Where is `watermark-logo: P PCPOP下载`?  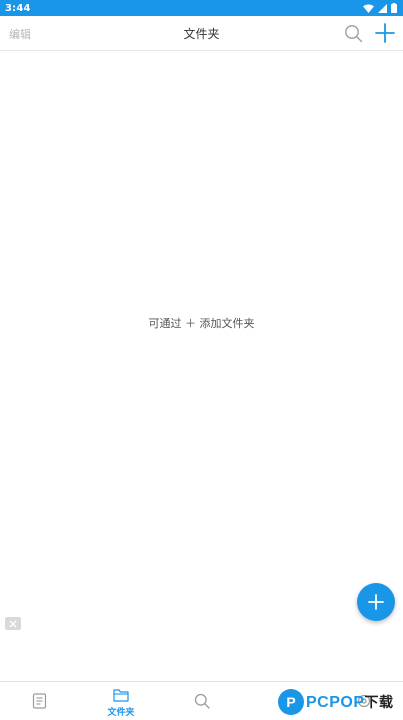 watermark-logo: P PCPOP下载 is located at coordinates (340, 701).